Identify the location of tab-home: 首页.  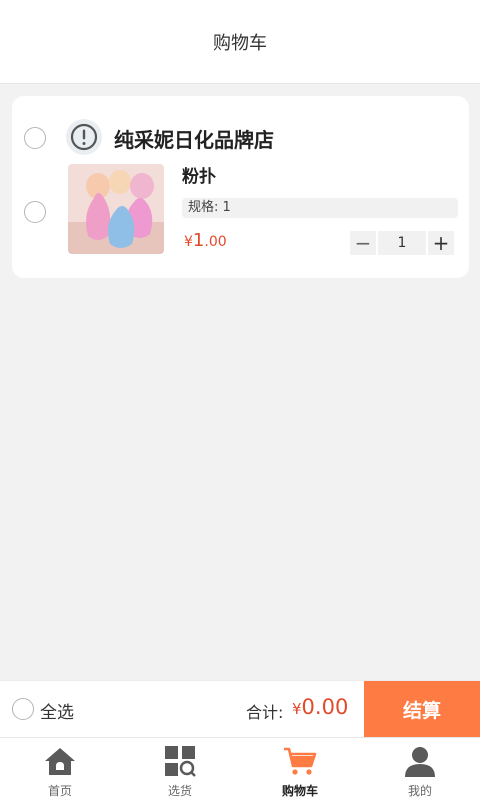
(60, 769).